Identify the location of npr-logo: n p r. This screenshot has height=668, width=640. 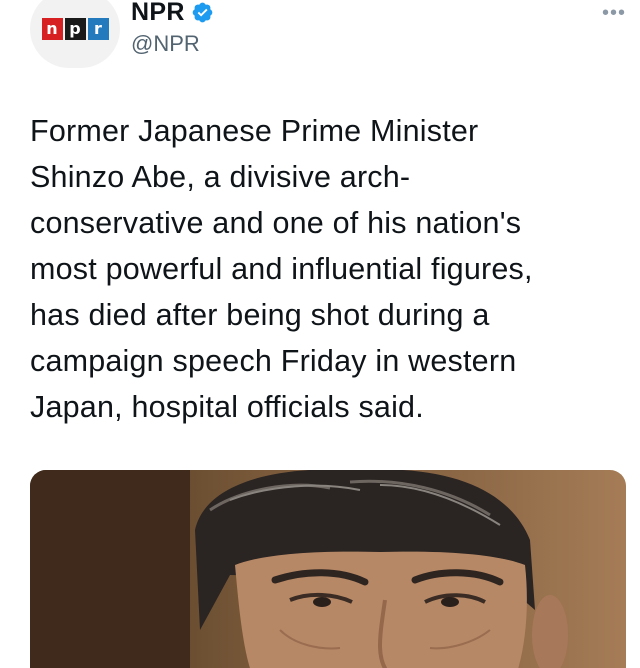
(75, 29).